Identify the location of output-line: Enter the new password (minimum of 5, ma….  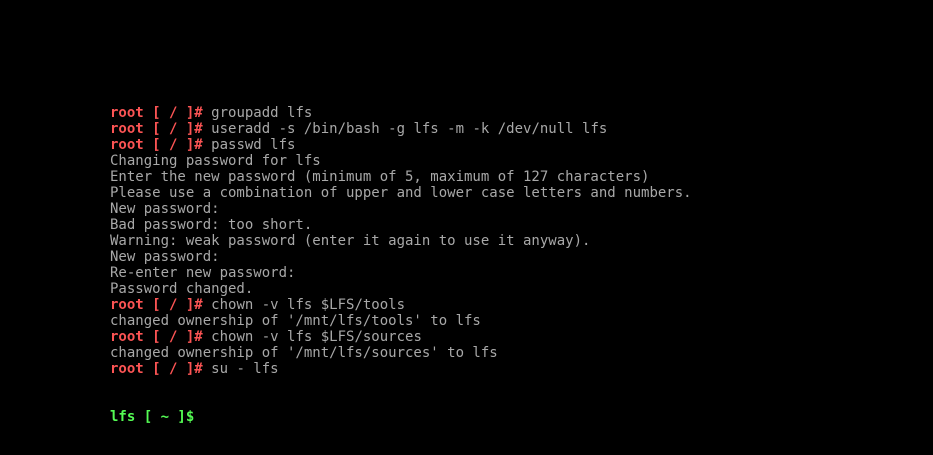
(510, 177).